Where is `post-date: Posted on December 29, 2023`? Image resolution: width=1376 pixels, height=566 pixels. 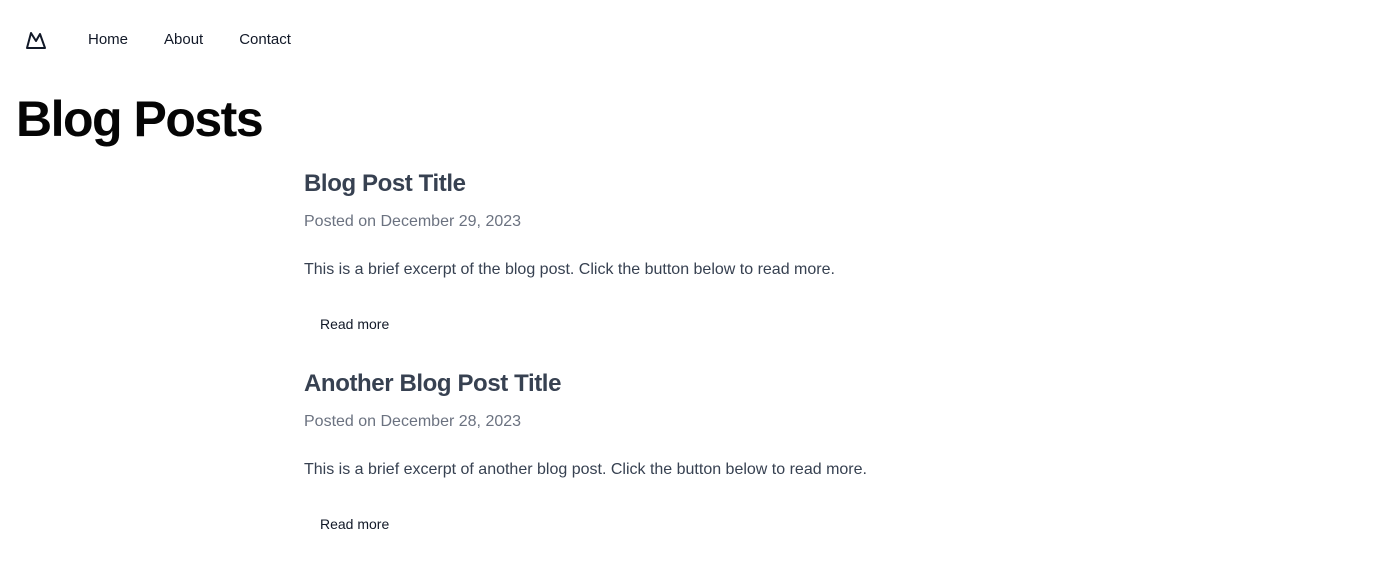
post-date: Posted on December 29, 2023 is located at coordinates (413, 221).